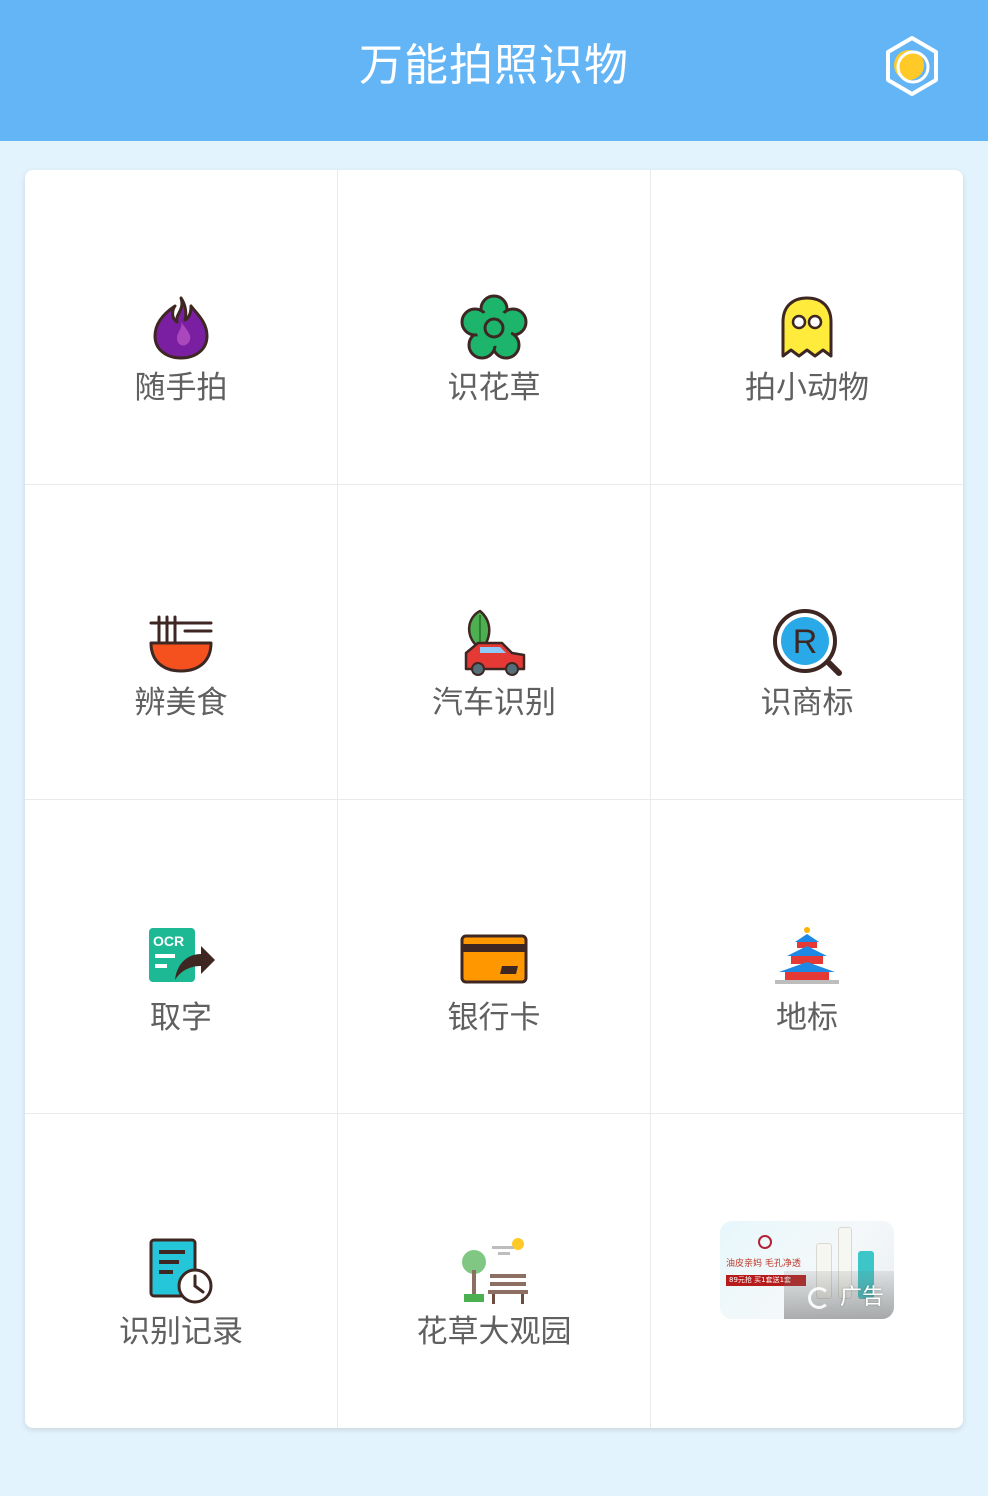 This screenshot has width=988, height=1496. I want to click on grid-item-ocr: OCR 取字, so click(181, 957).